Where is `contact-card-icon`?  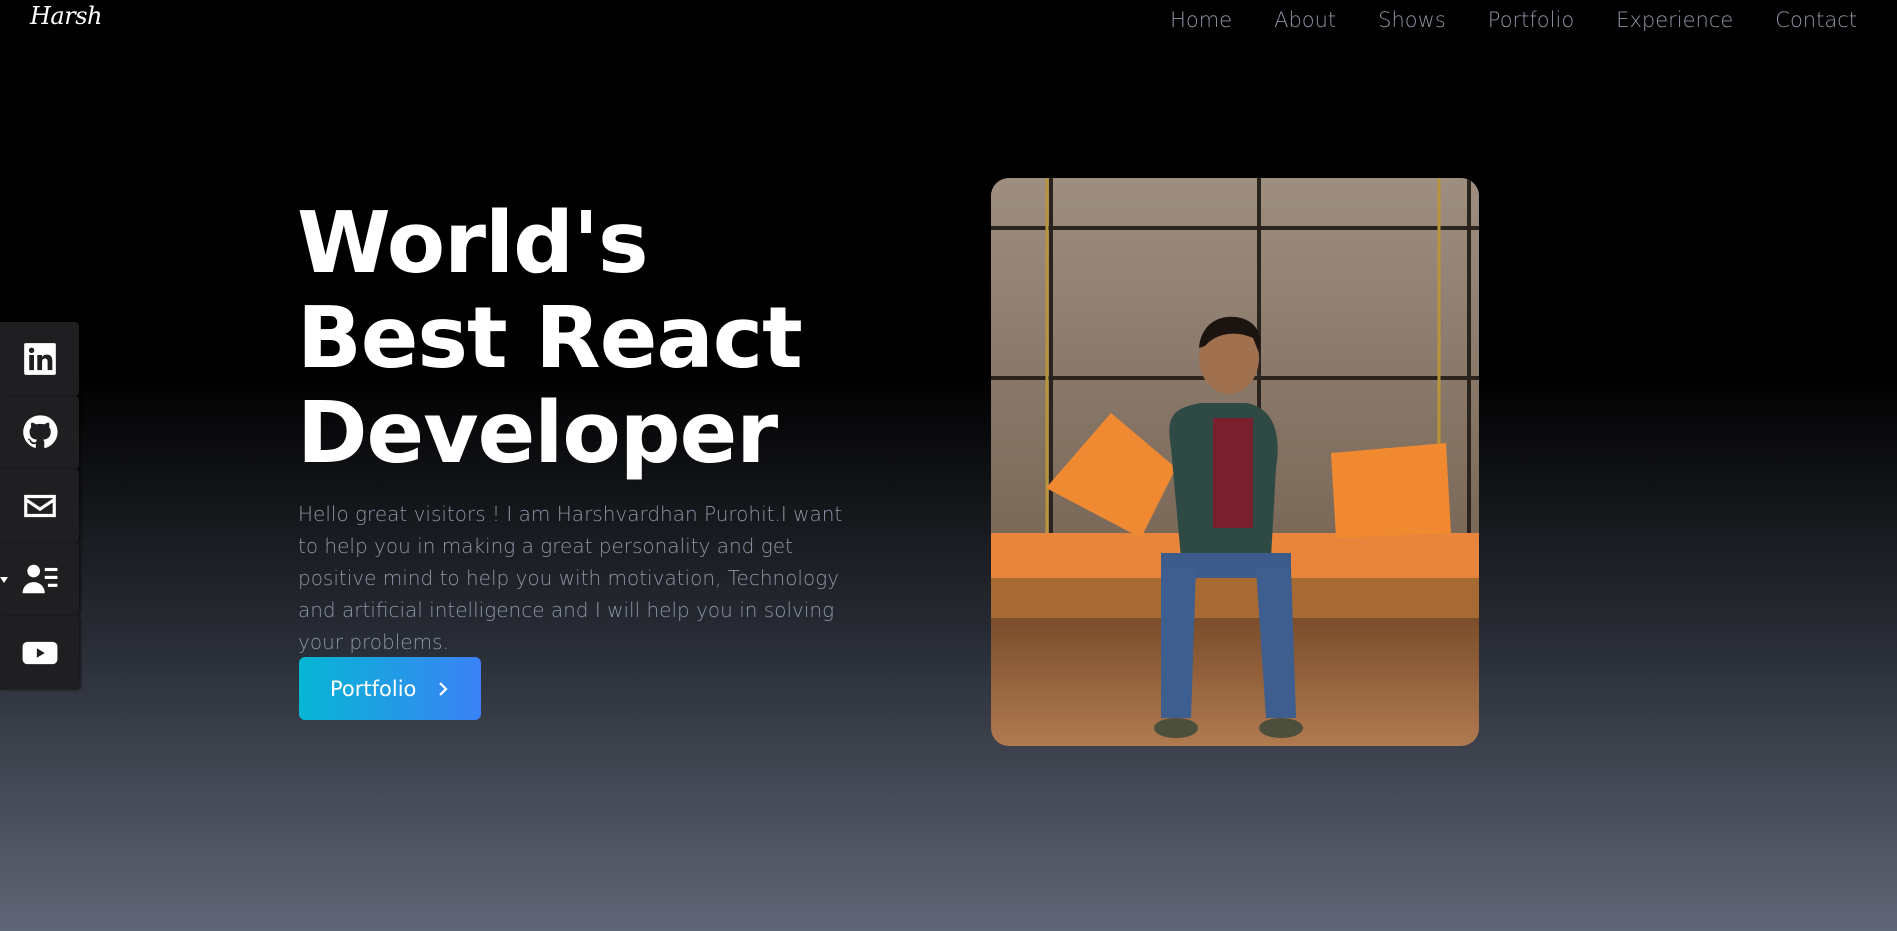
contact-card-icon is located at coordinates (39, 579).